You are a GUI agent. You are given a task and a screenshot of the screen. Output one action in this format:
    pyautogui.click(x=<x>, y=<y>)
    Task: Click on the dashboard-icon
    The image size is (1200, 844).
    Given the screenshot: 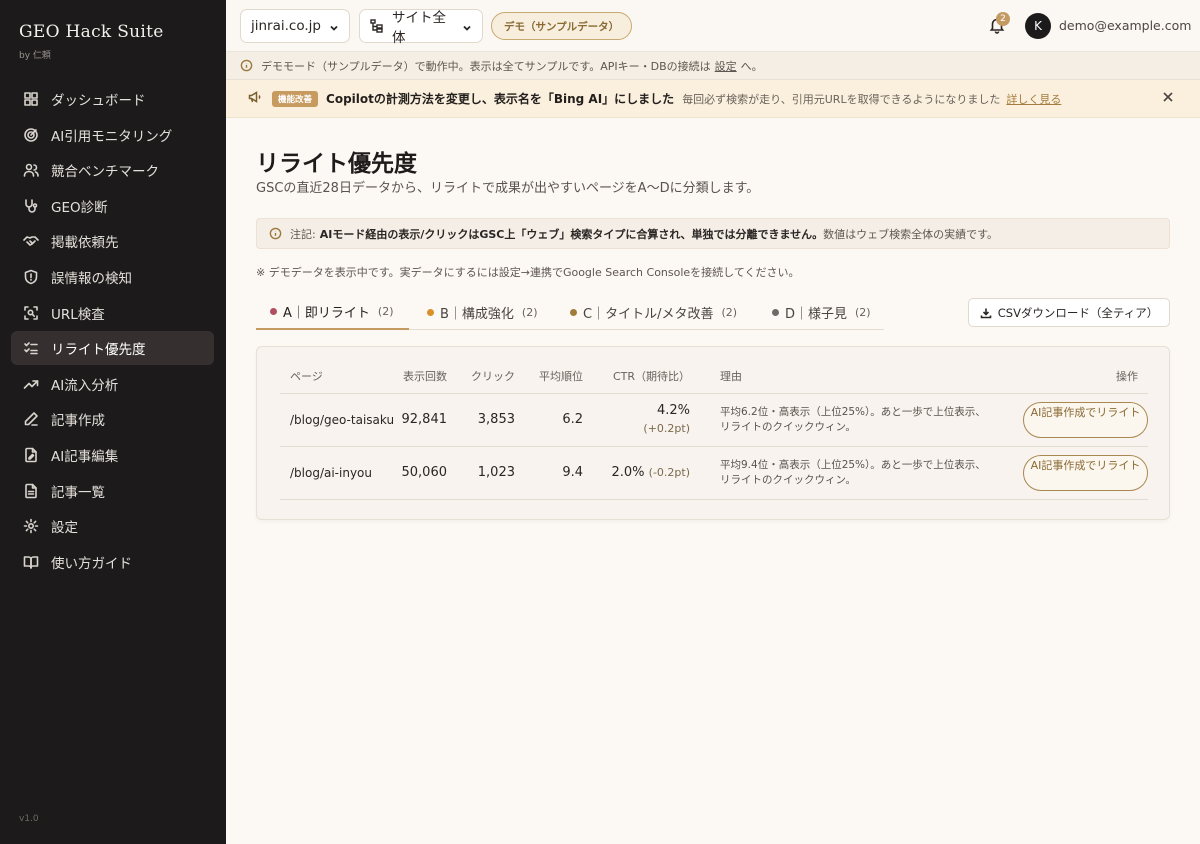 What is the action you would take?
    pyautogui.click(x=31, y=99)
    